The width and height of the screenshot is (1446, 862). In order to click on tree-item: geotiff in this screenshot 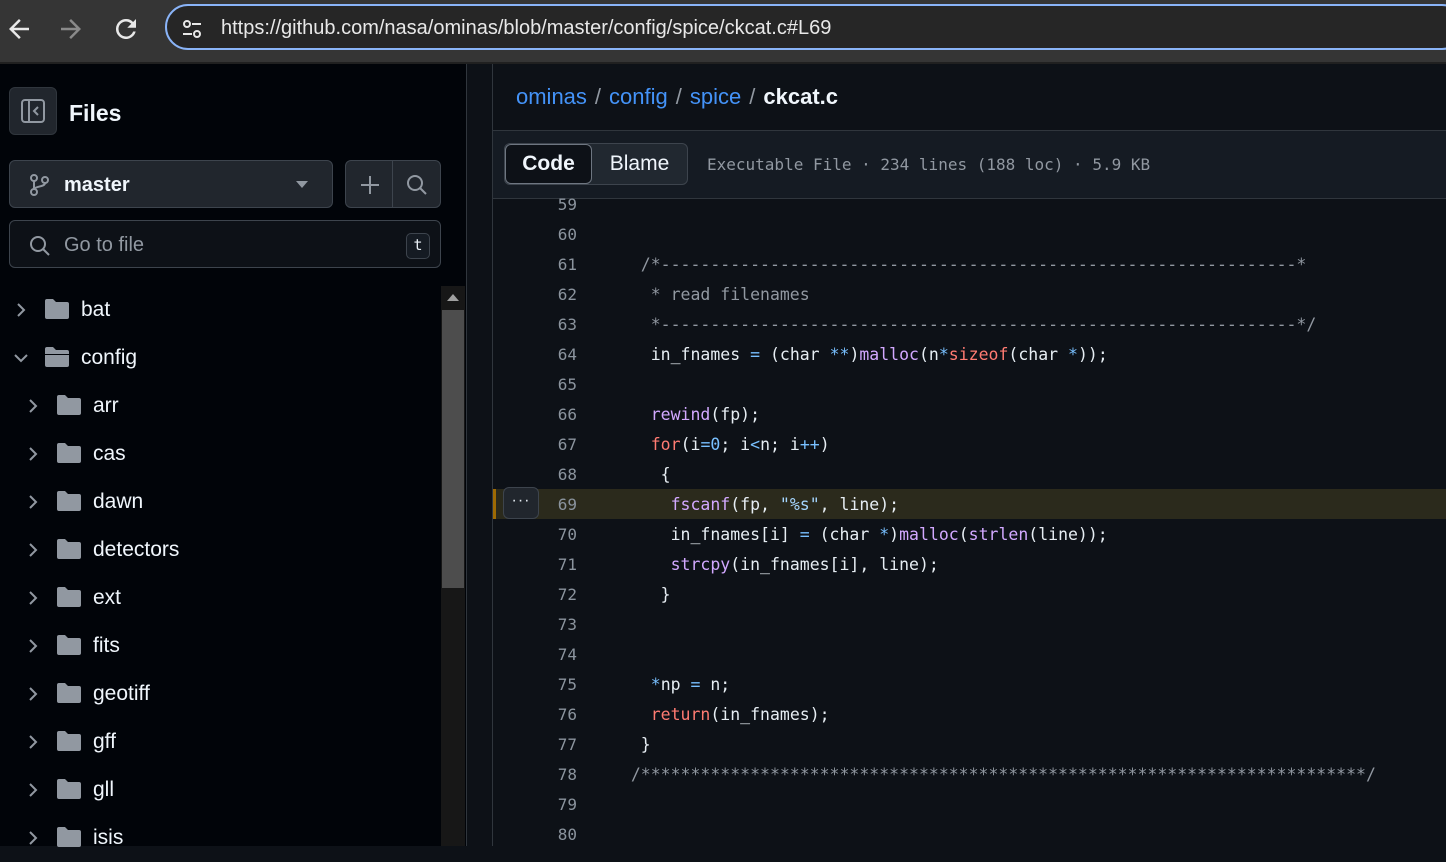, I will do `click(220, 694)`.